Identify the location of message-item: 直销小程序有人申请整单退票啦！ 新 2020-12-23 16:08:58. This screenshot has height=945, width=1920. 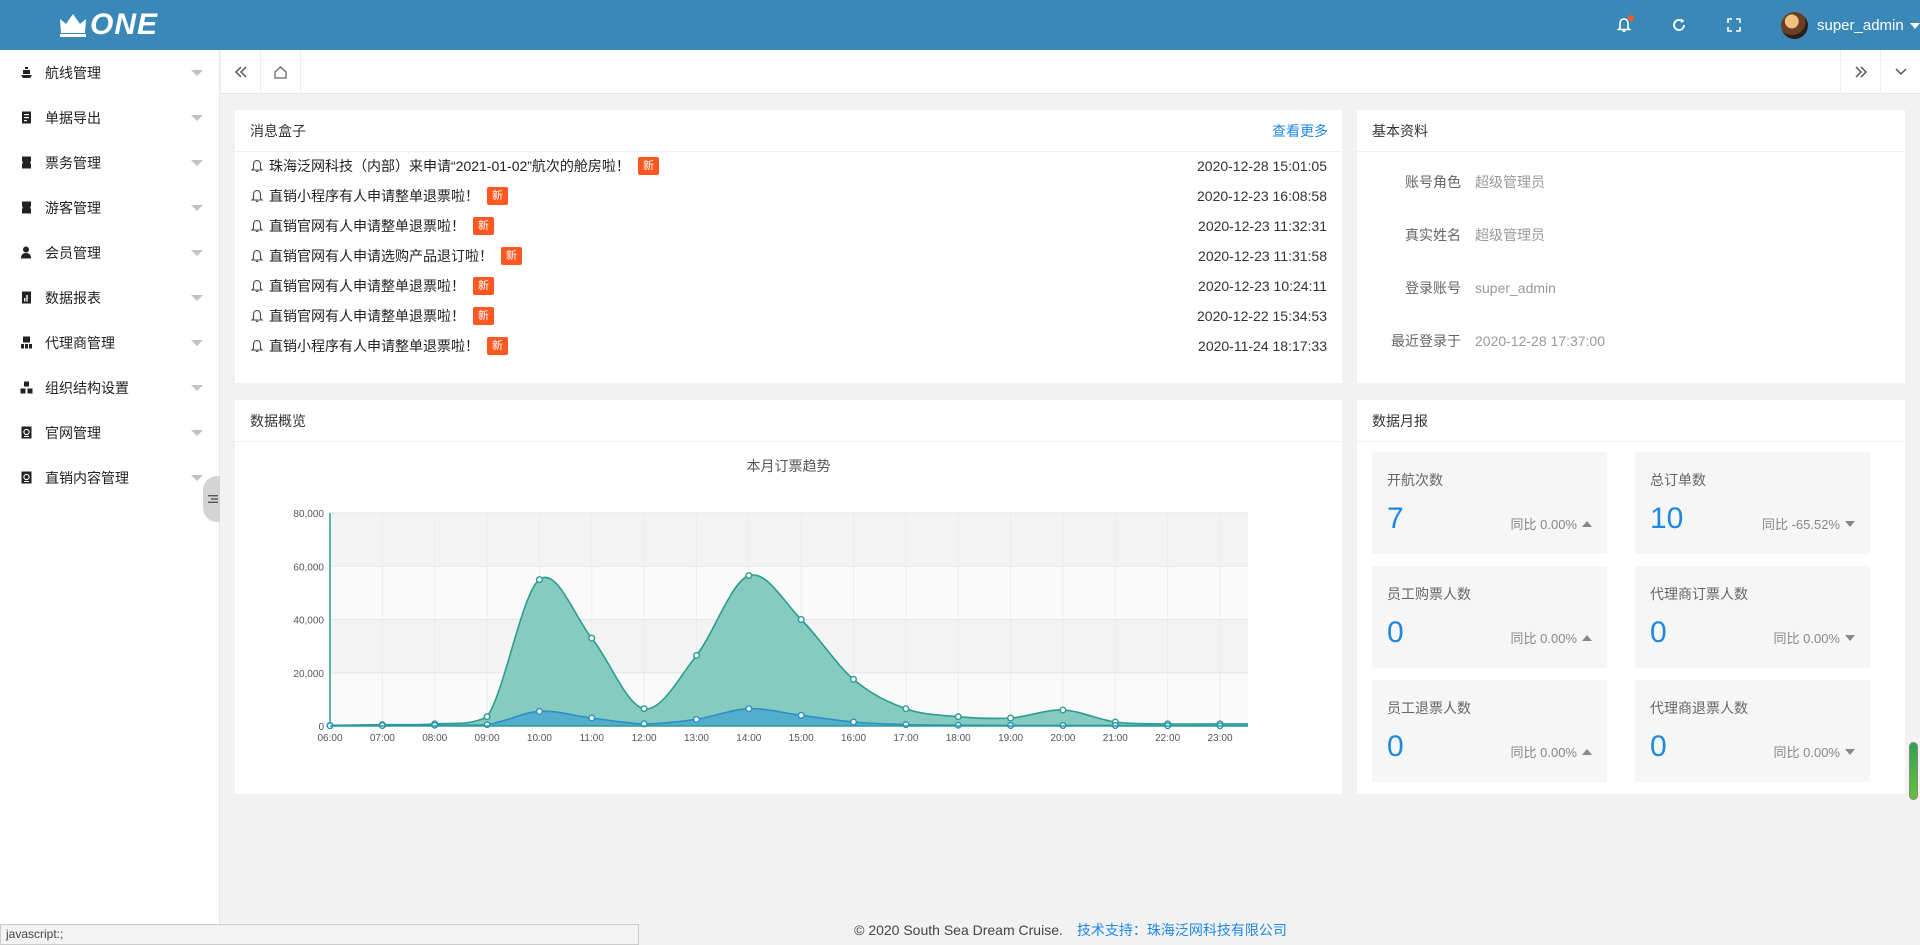
(788, 196).